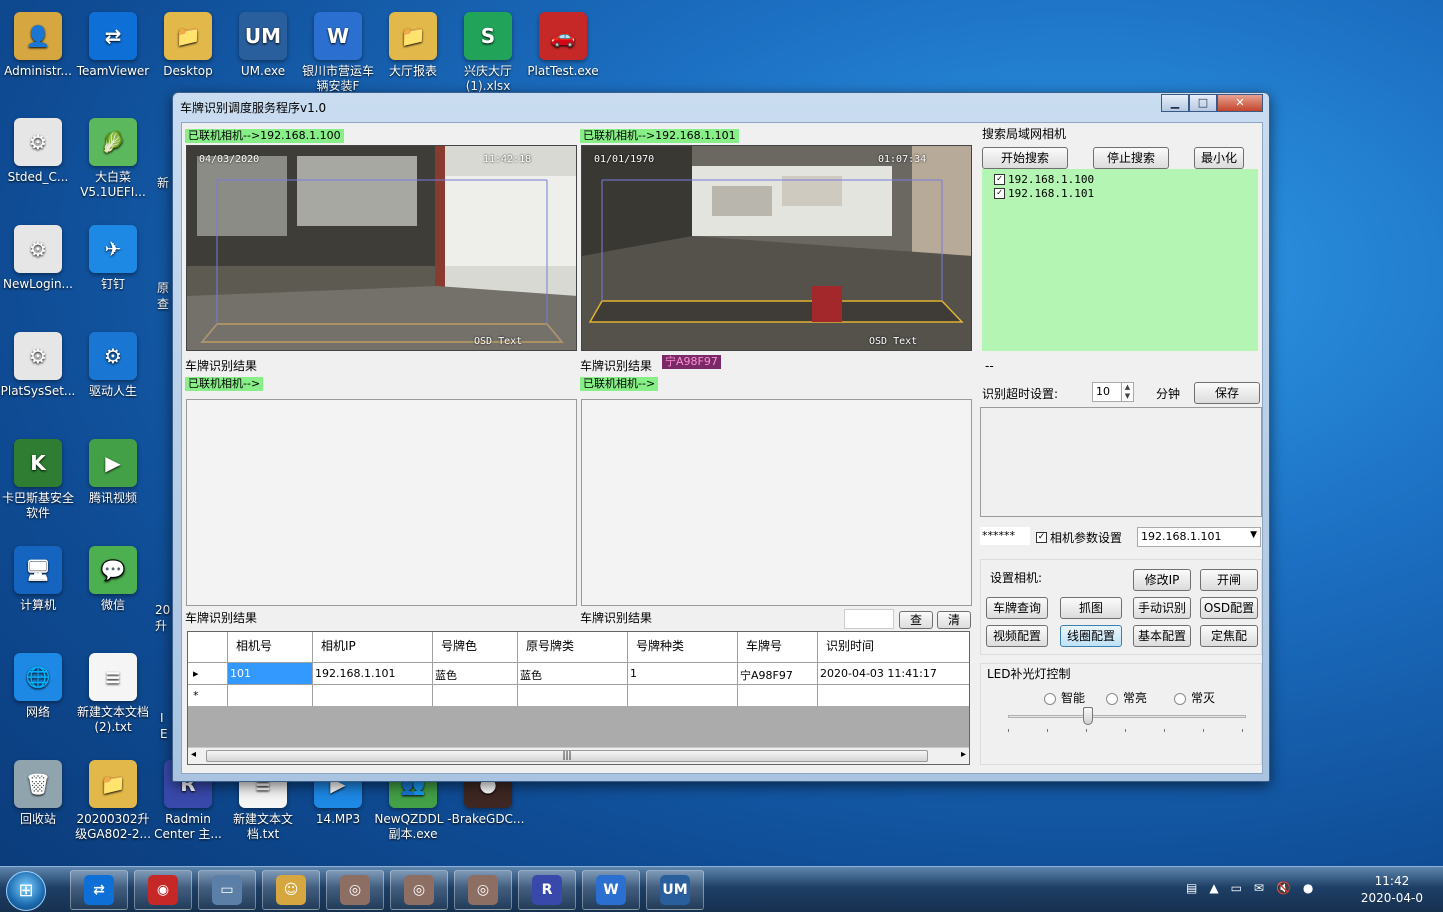 Image resolution: width=1443 pixels, height=912 pixels. I want to click on desktop-icon: 🖥 计算机, so click(38, 596).